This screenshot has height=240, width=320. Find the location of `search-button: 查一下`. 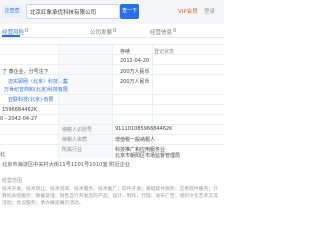

search-button: 查一下 is located at coordinates (129, 11).